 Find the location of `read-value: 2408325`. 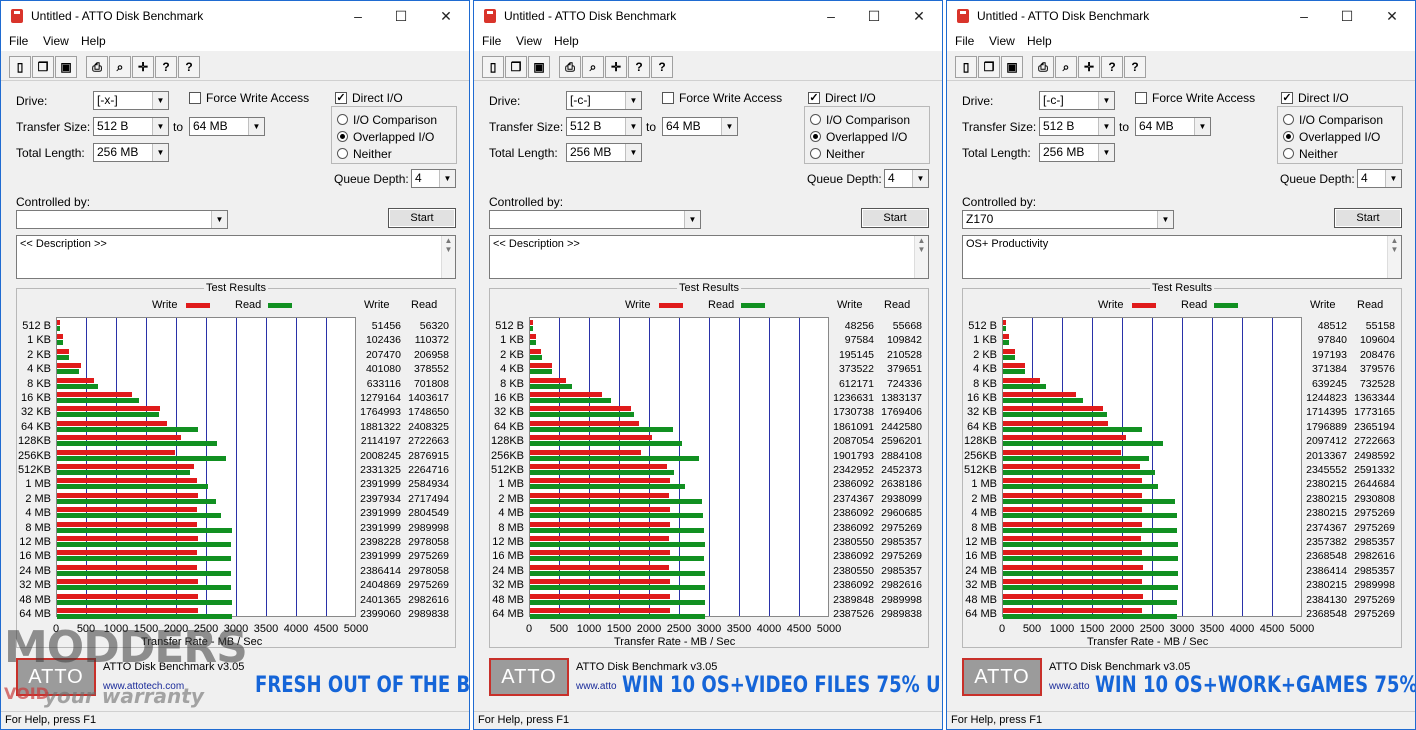

read-value: 2408325 is located at coordinates (428, 426).